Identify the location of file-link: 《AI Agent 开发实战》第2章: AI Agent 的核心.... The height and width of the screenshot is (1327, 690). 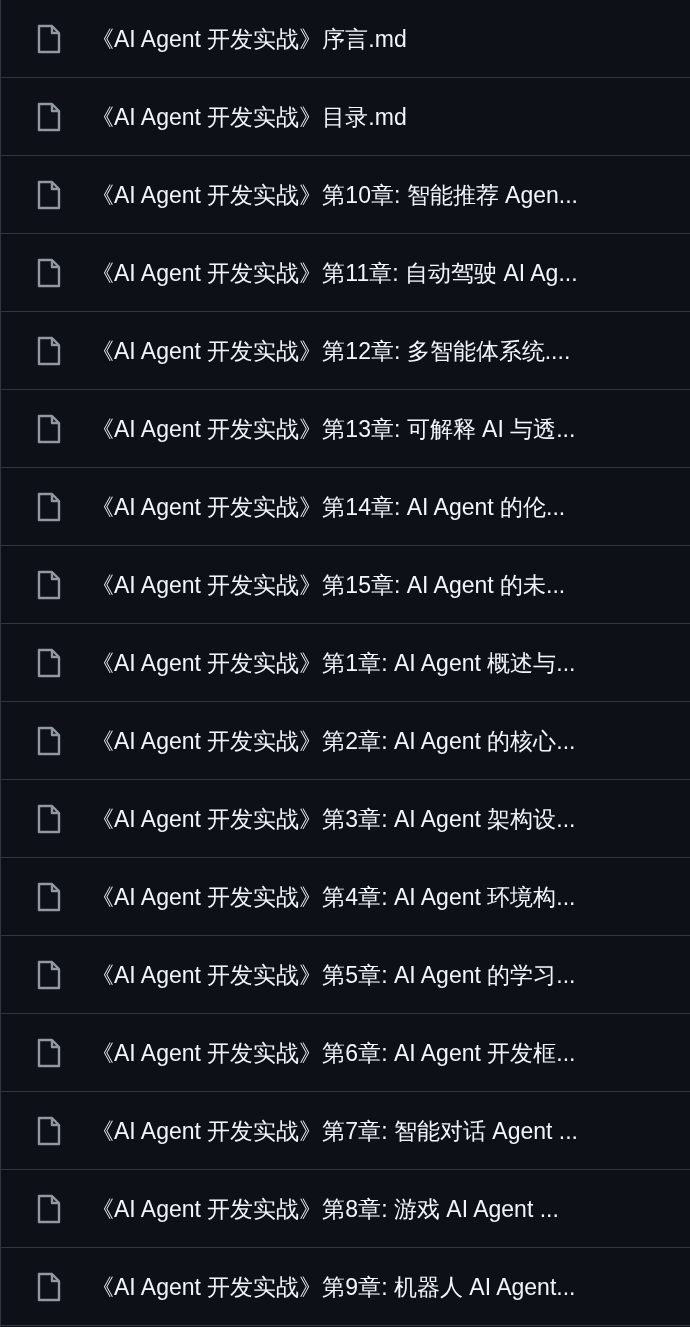
(333, 740).